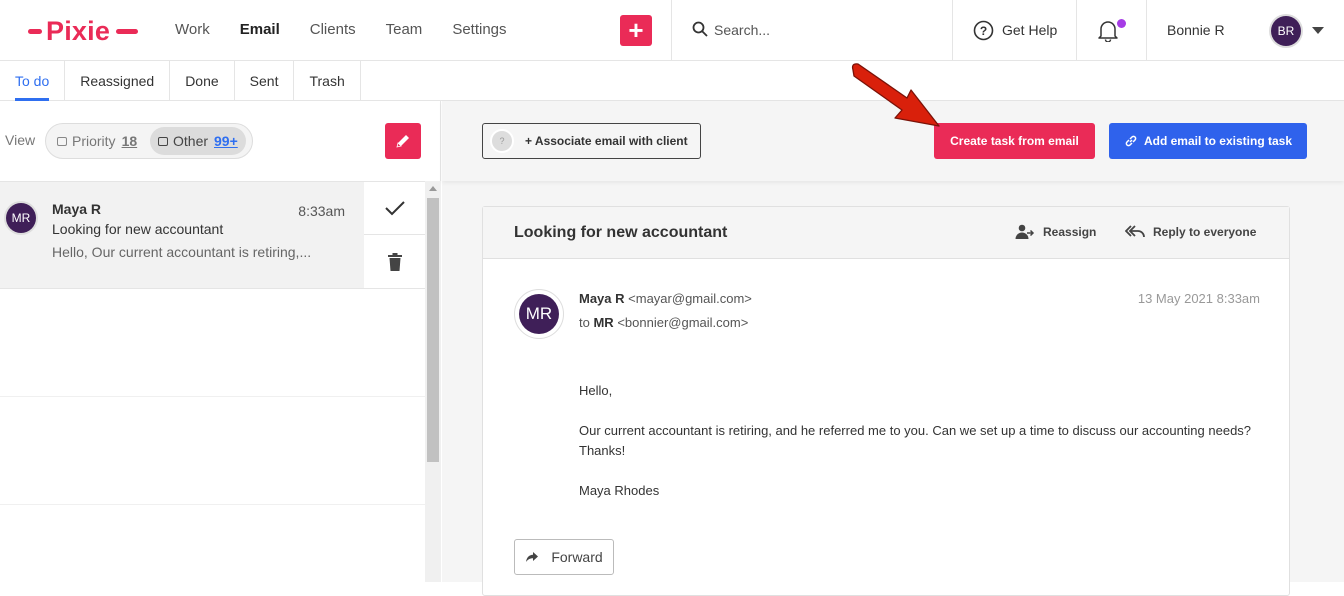 The width and height of the screenshot is (1344, 596). Describe the element at coordinates (33, 81) in the screenshot. I see `tab-todo: To do` at that location.